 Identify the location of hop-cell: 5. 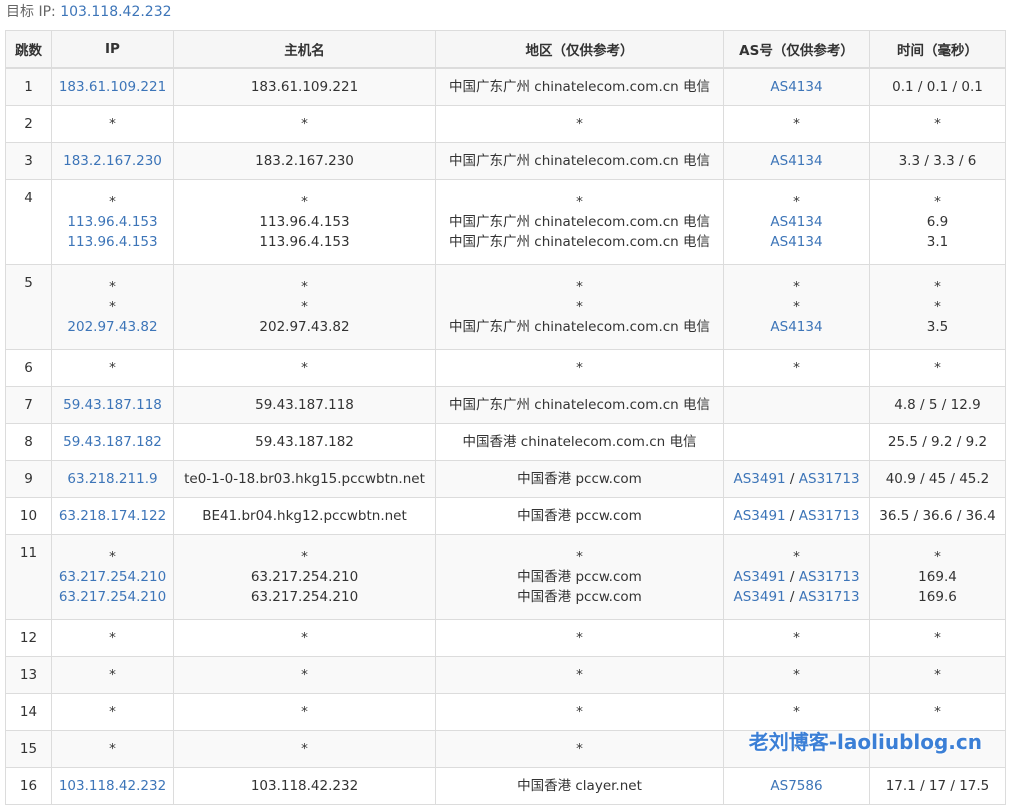
(28, 307).